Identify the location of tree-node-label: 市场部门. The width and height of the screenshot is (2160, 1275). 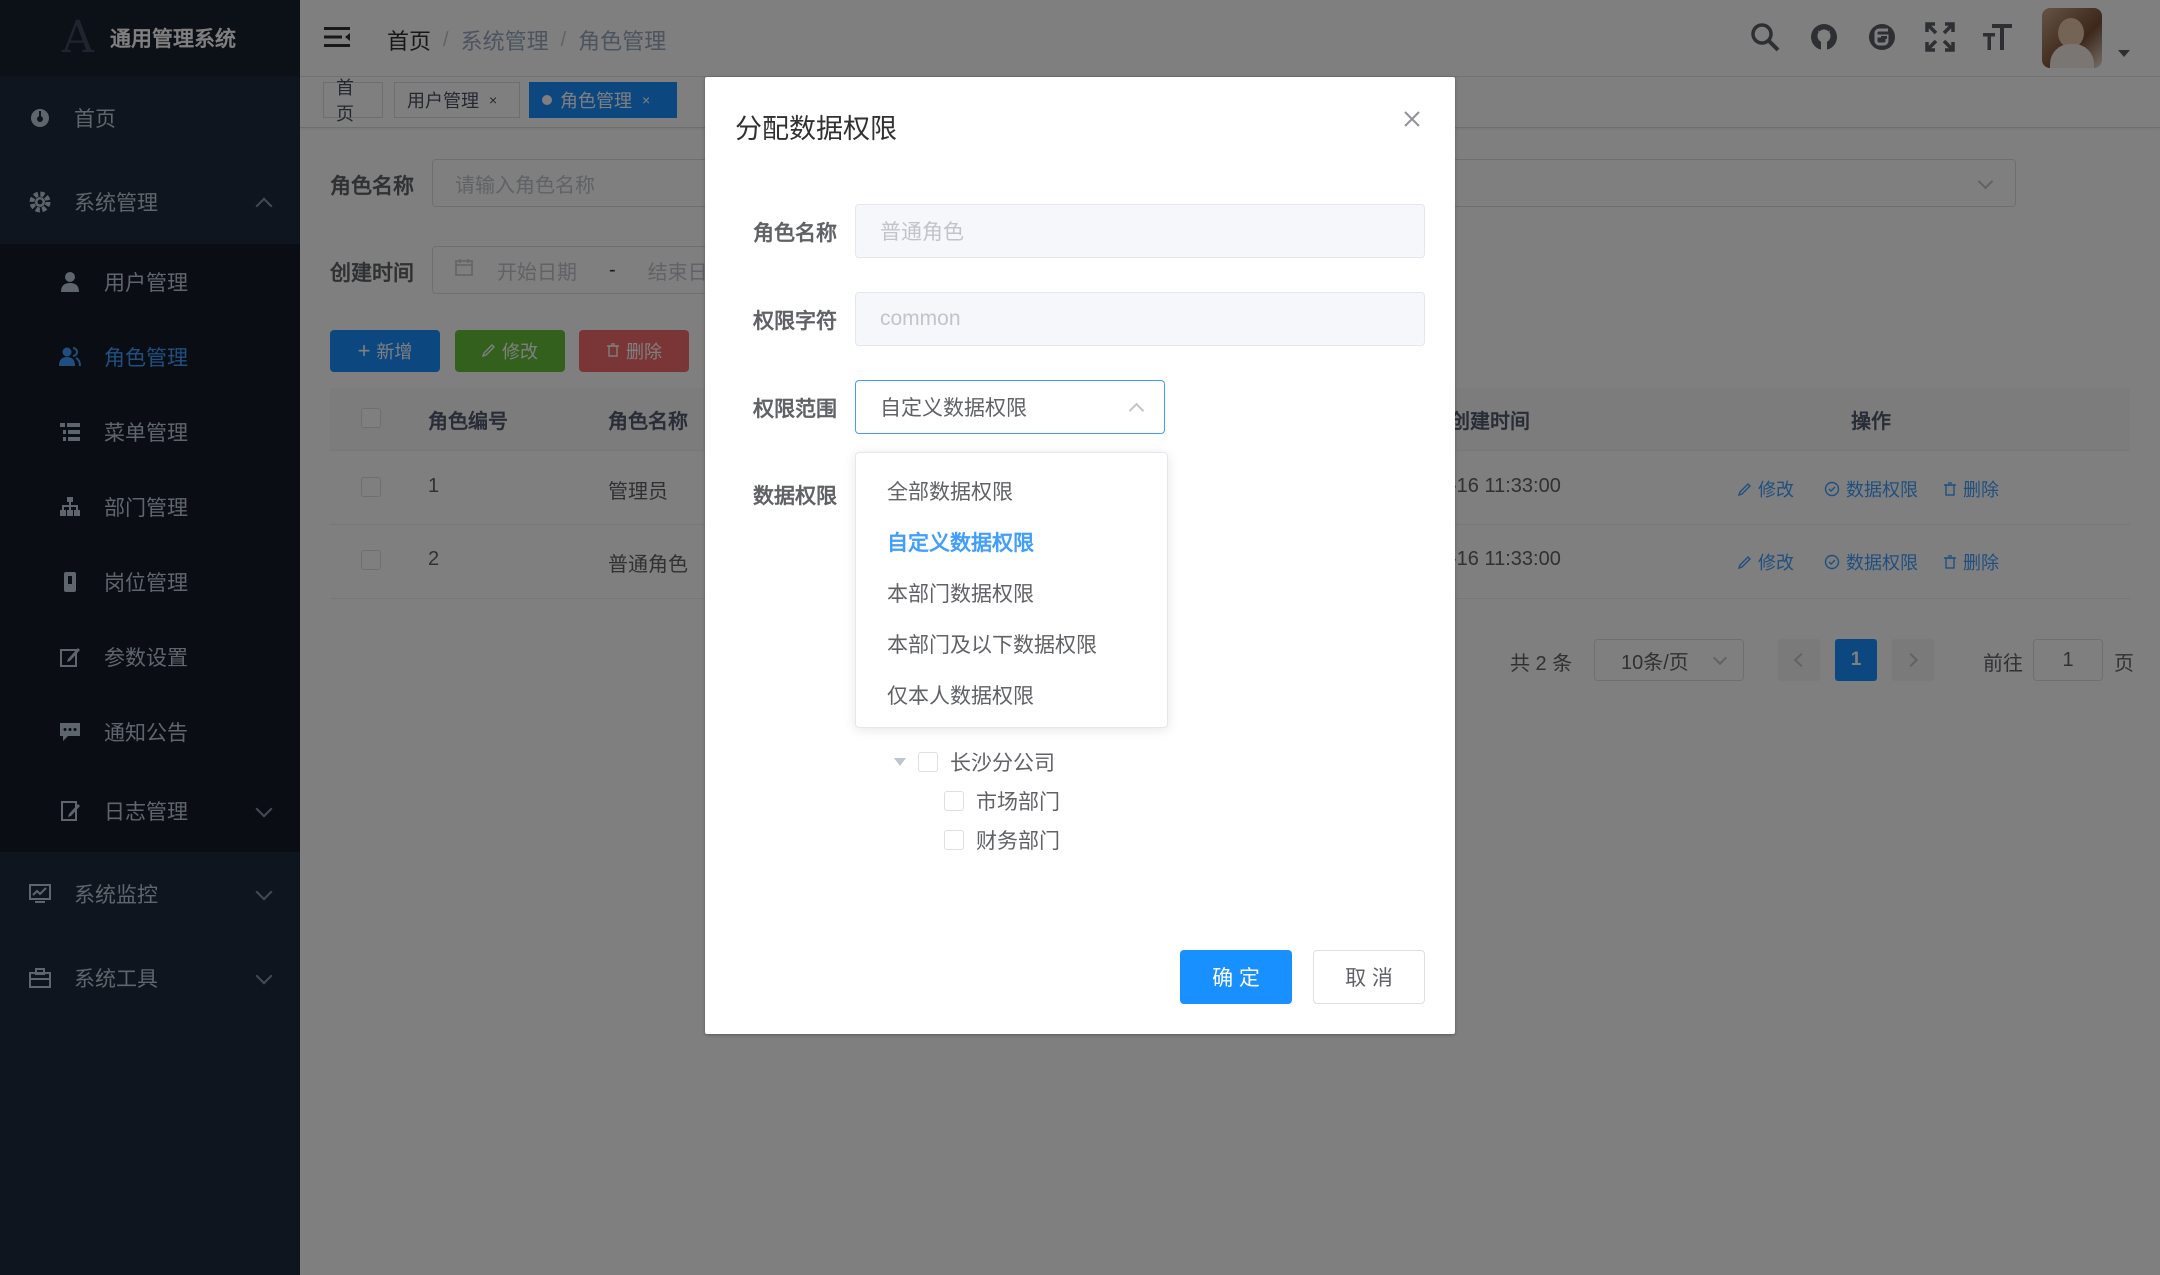
(1018, 802).